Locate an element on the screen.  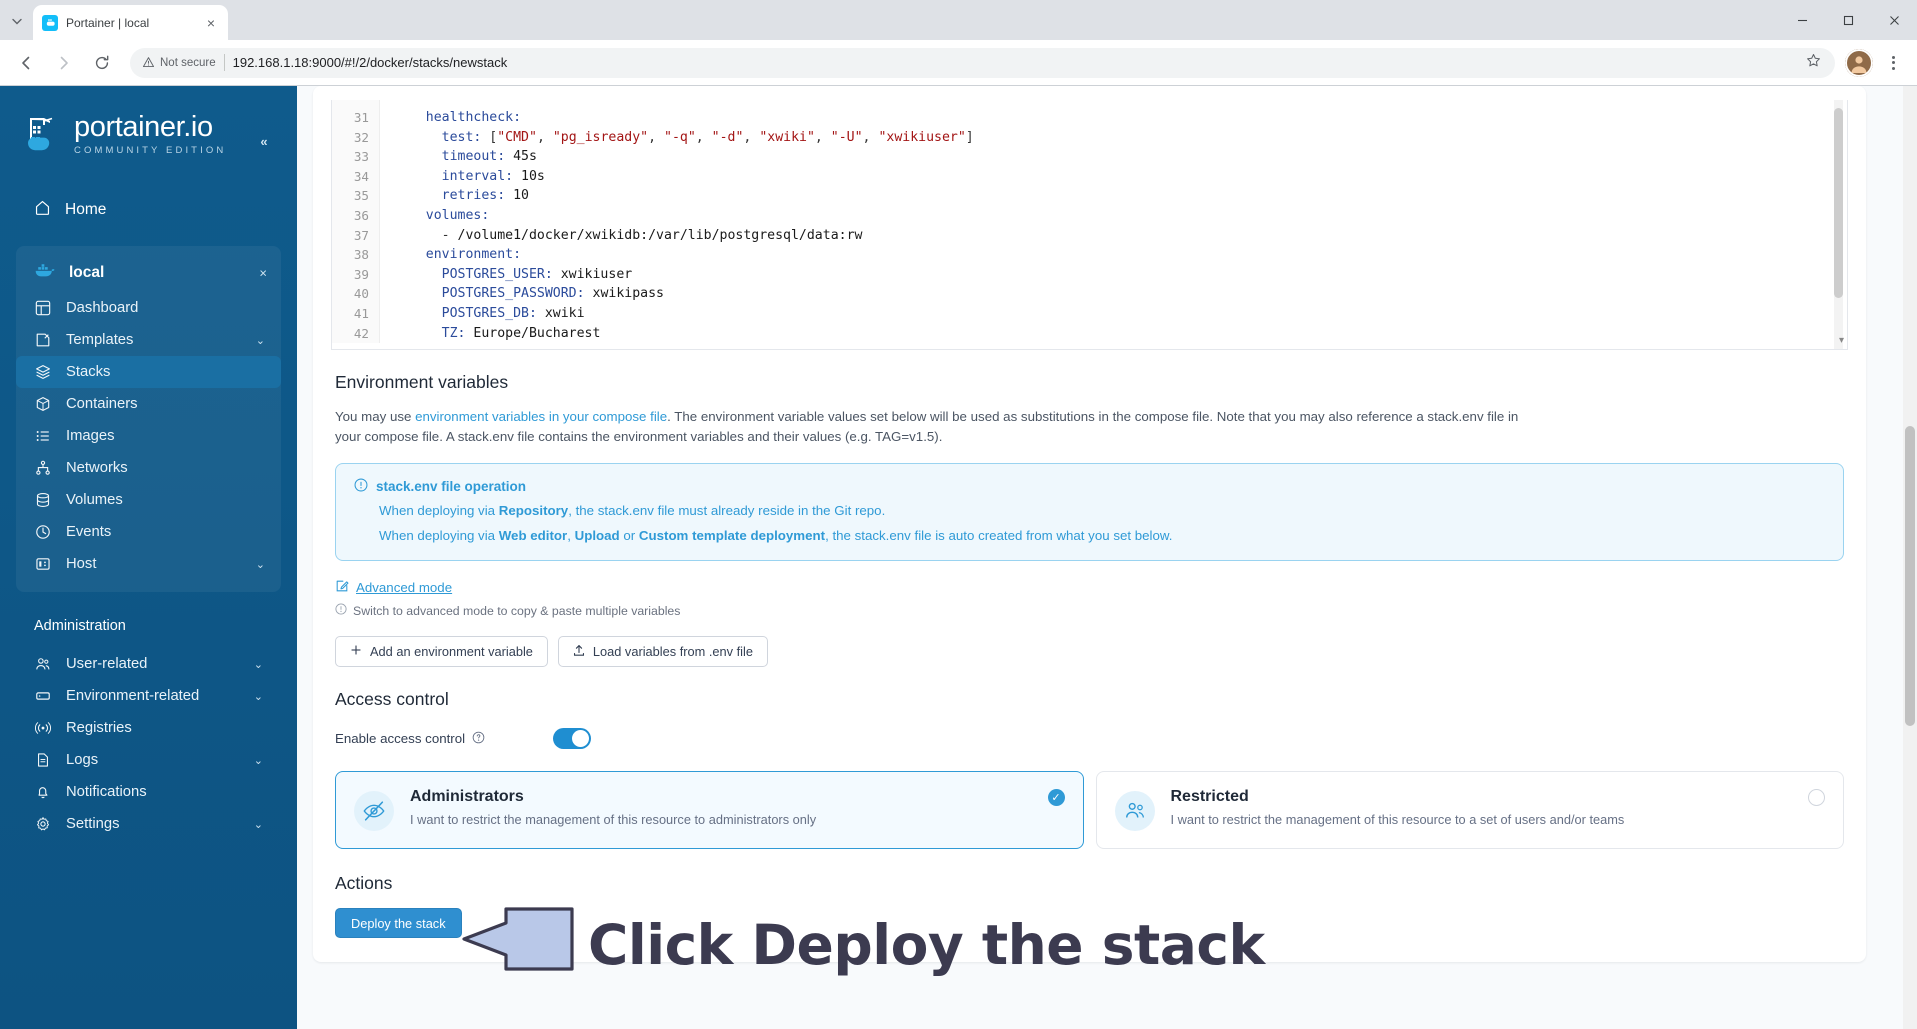
code-token: xwiki is located at coordinates (560, 313).